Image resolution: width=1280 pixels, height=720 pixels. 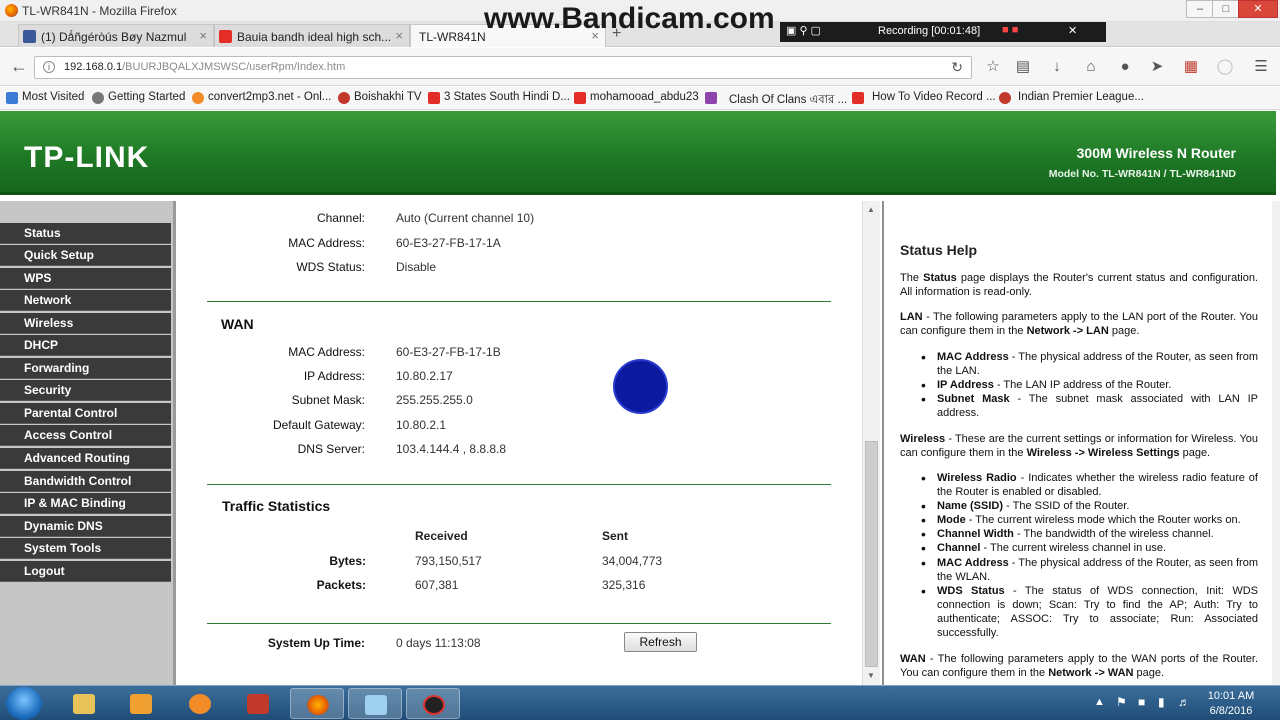 What do you see at coordinates (138, 97) in the screenshot?
I see `bookmark-getting-started: Getting Started` at bounding box center [138, 97].